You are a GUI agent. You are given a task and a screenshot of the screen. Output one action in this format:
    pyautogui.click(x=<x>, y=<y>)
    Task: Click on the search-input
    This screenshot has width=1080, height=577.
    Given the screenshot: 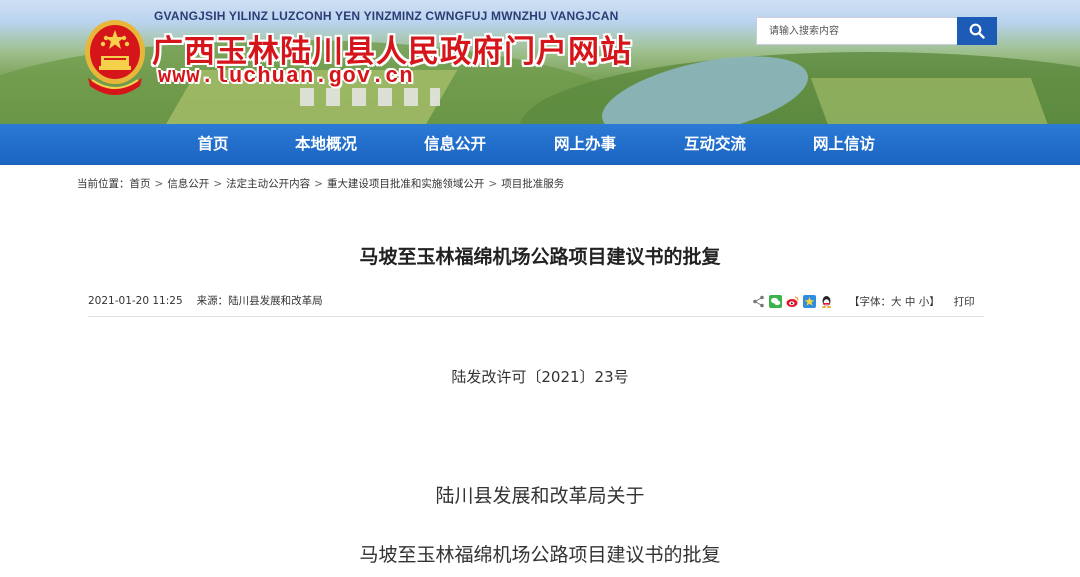 What is the action you would take?
    pyautogui.click(x=856, y=31)
    